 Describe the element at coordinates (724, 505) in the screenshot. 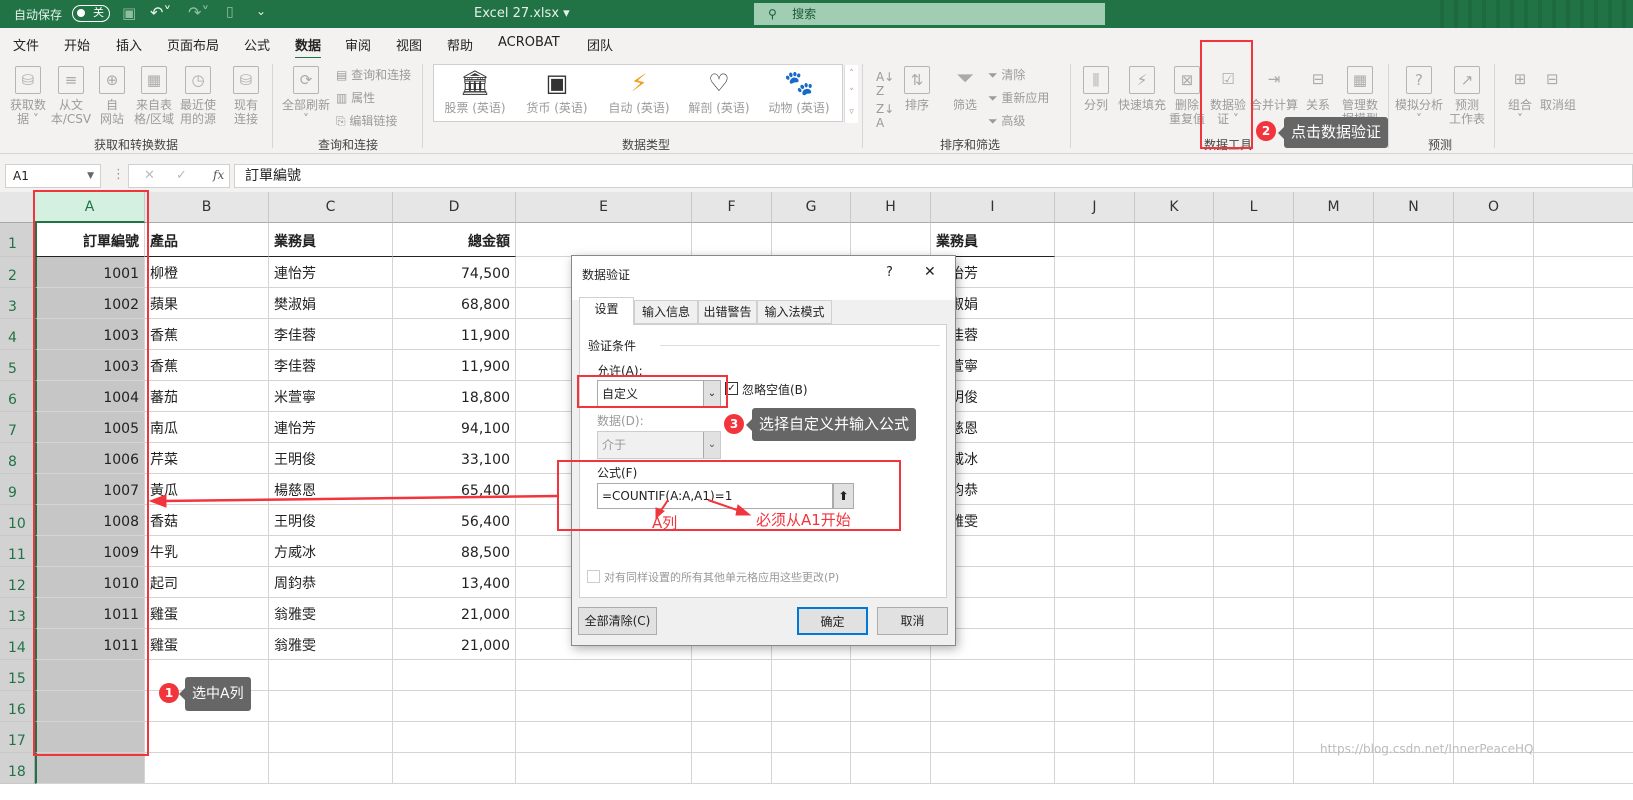

I see `arrow-to-a1` at that location.